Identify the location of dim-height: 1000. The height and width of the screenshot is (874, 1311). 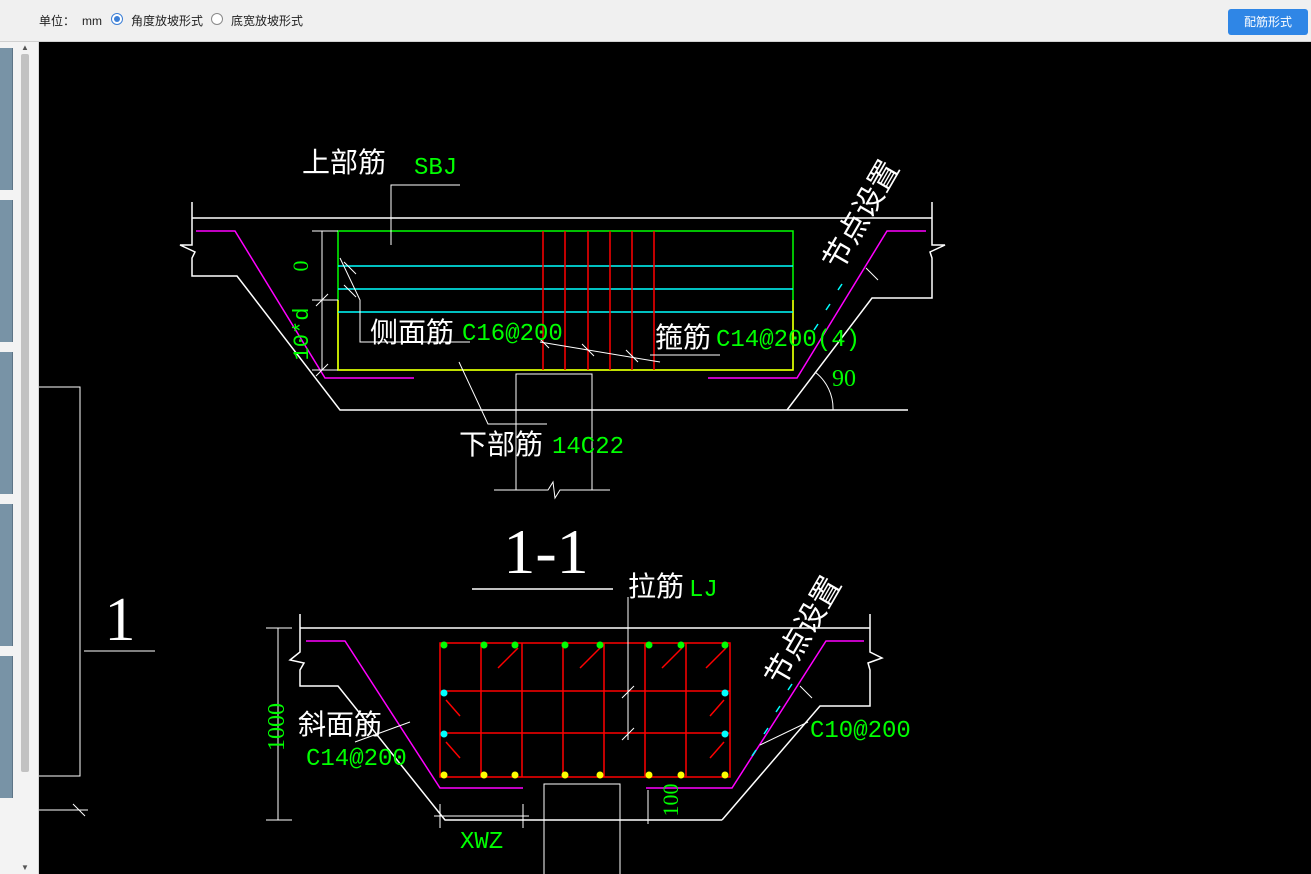
(277, 727).